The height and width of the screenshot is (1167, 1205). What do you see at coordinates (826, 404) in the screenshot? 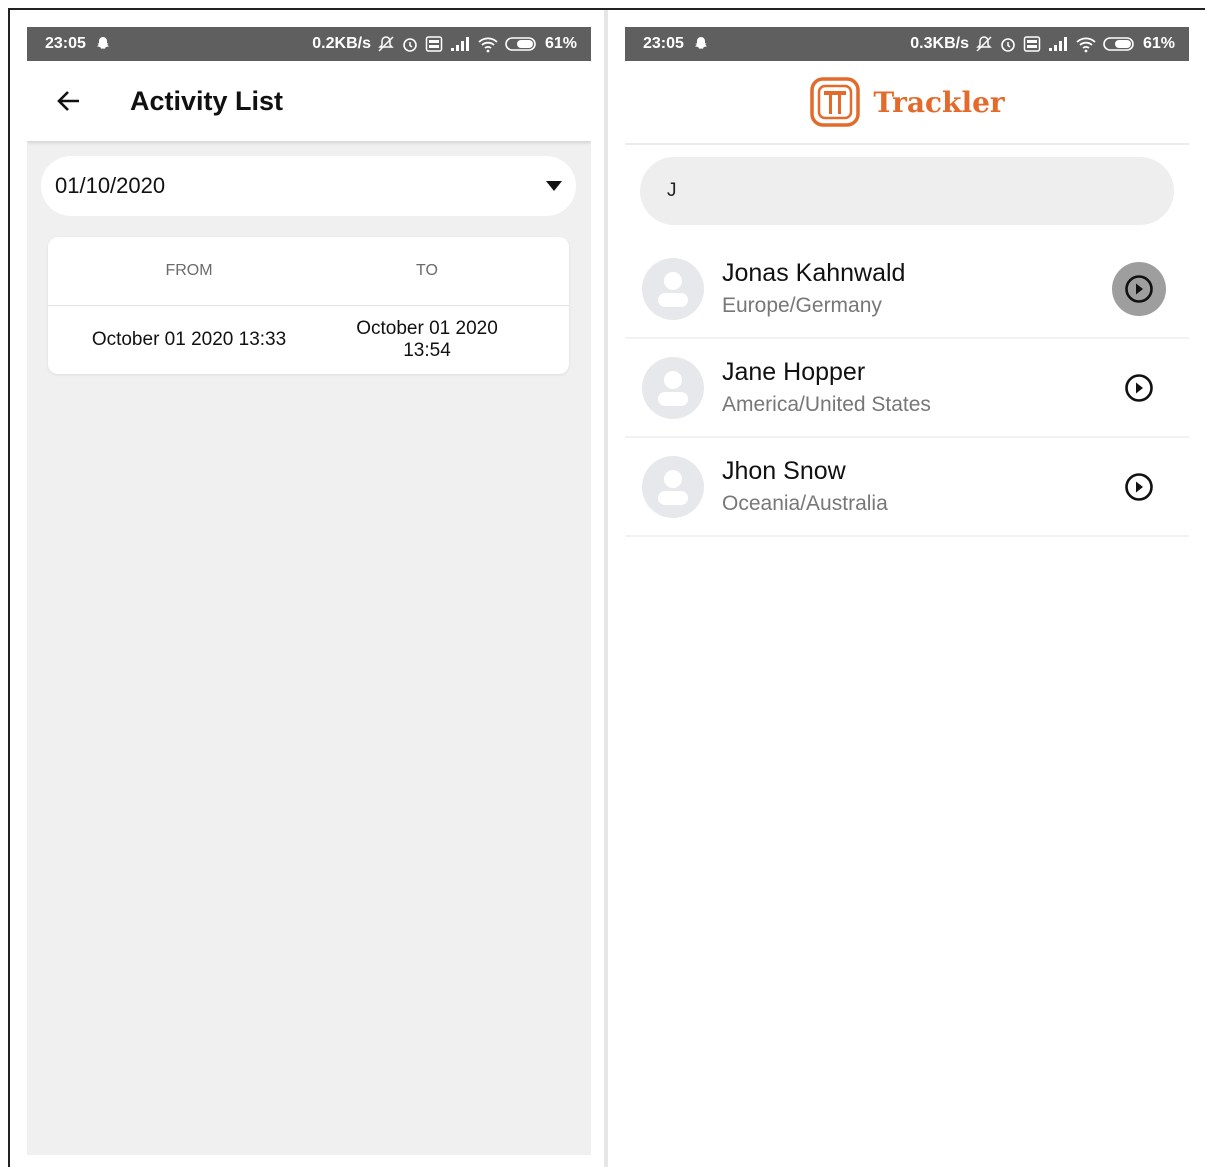
I see `person-region: America/United States` at bounding box center [826, 404].